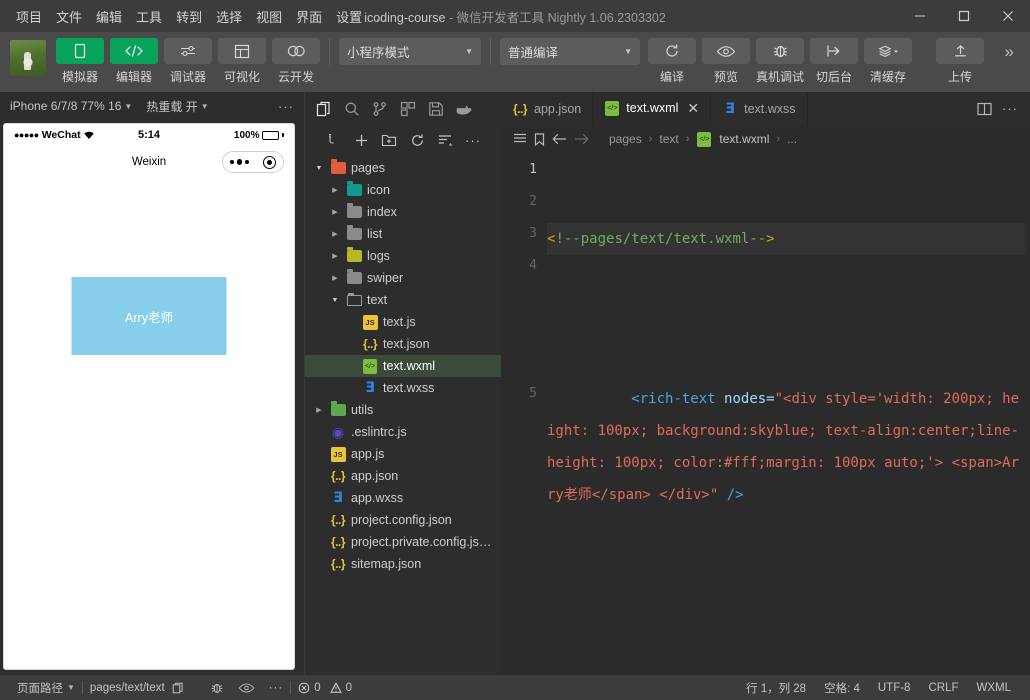  What do you see at coordinates (229, 16) in the screenshot?
I see `menu-item-select: 选择` at bounding box center [229, 16].